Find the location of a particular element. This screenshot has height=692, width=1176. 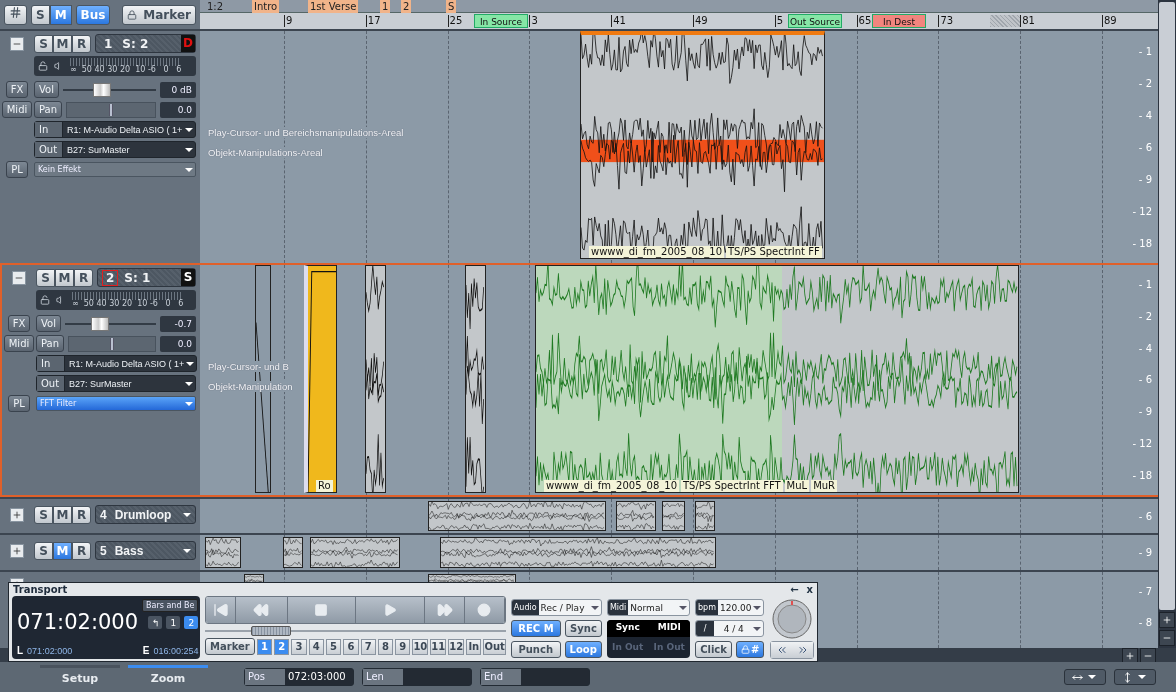

punch-button: Punch is located at coordinates (535, 649).